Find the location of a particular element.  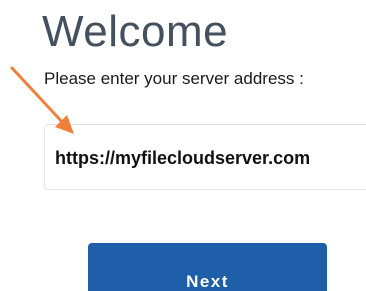

server-address-prompt: Please enter your server address : is located at coordinates (174, 78).